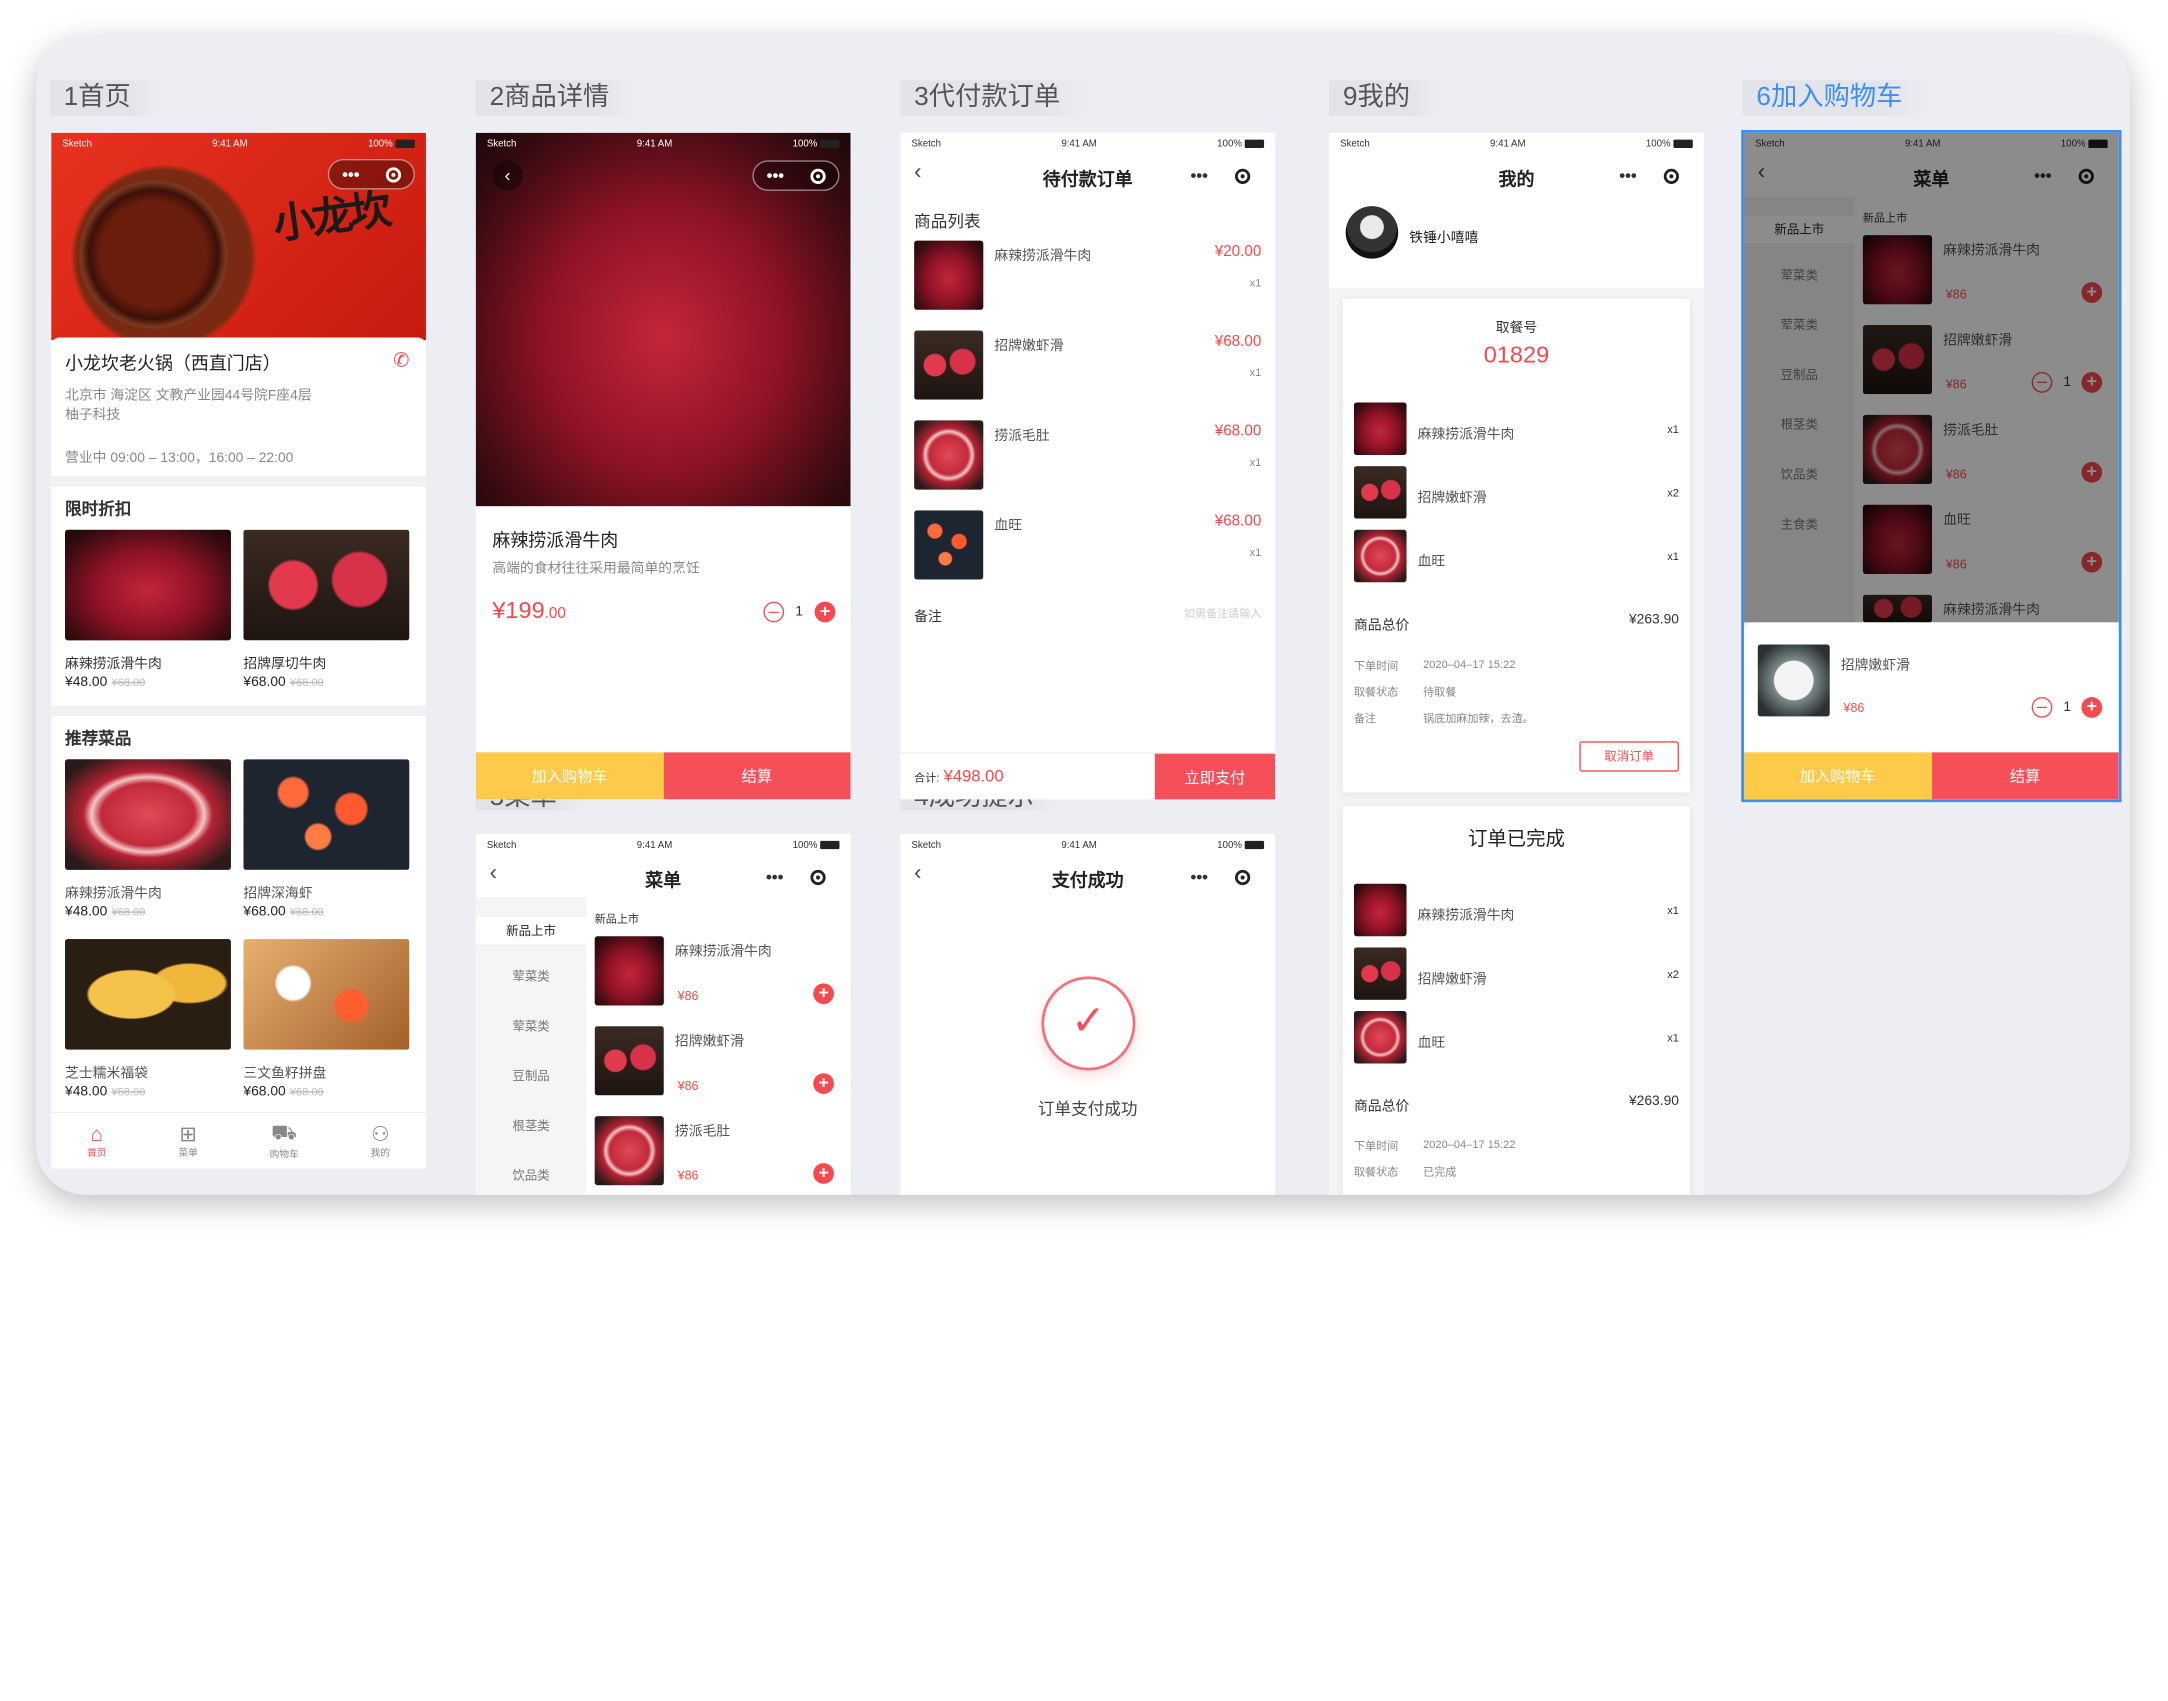 This screenshot has width=2168, height=1701. I want to click on order-item-name: 血旺, so click(1008, 526).